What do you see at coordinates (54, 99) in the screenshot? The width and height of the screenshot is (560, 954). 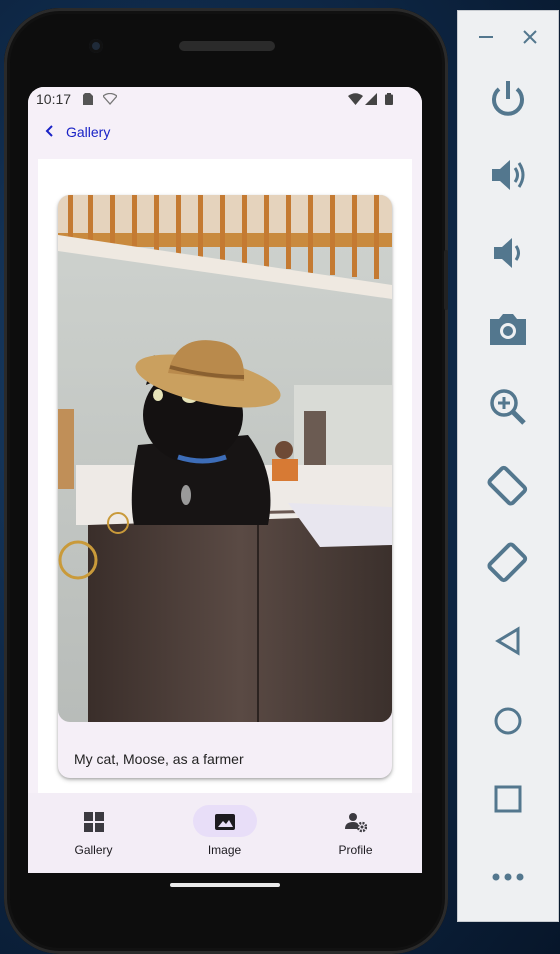 I see `status-time: 10:17` at bounding box center [54, 99].